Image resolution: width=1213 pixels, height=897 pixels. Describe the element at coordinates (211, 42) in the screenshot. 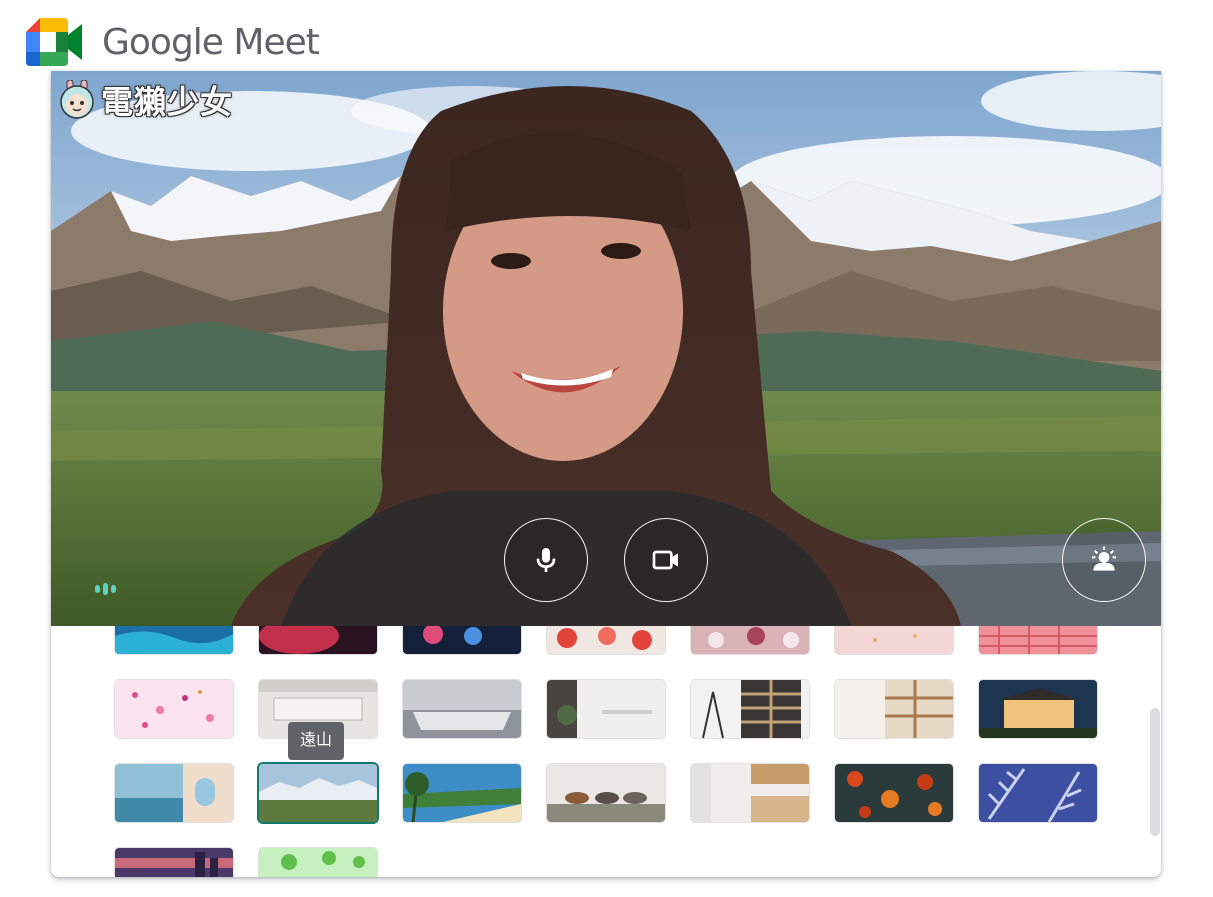

I see `app-title: Google Meet` at that location.